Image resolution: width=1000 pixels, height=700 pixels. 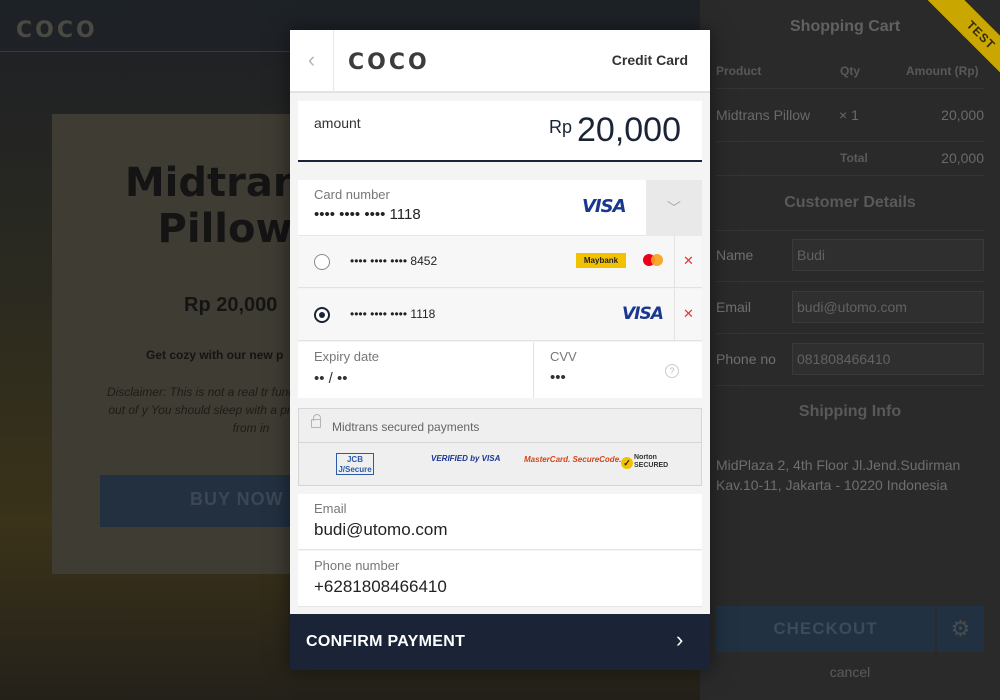 What do you see at coordinates (746, 359) in the screenshot?
I see `customer-phone-label: Phone no` at bounding box center [746, 359].